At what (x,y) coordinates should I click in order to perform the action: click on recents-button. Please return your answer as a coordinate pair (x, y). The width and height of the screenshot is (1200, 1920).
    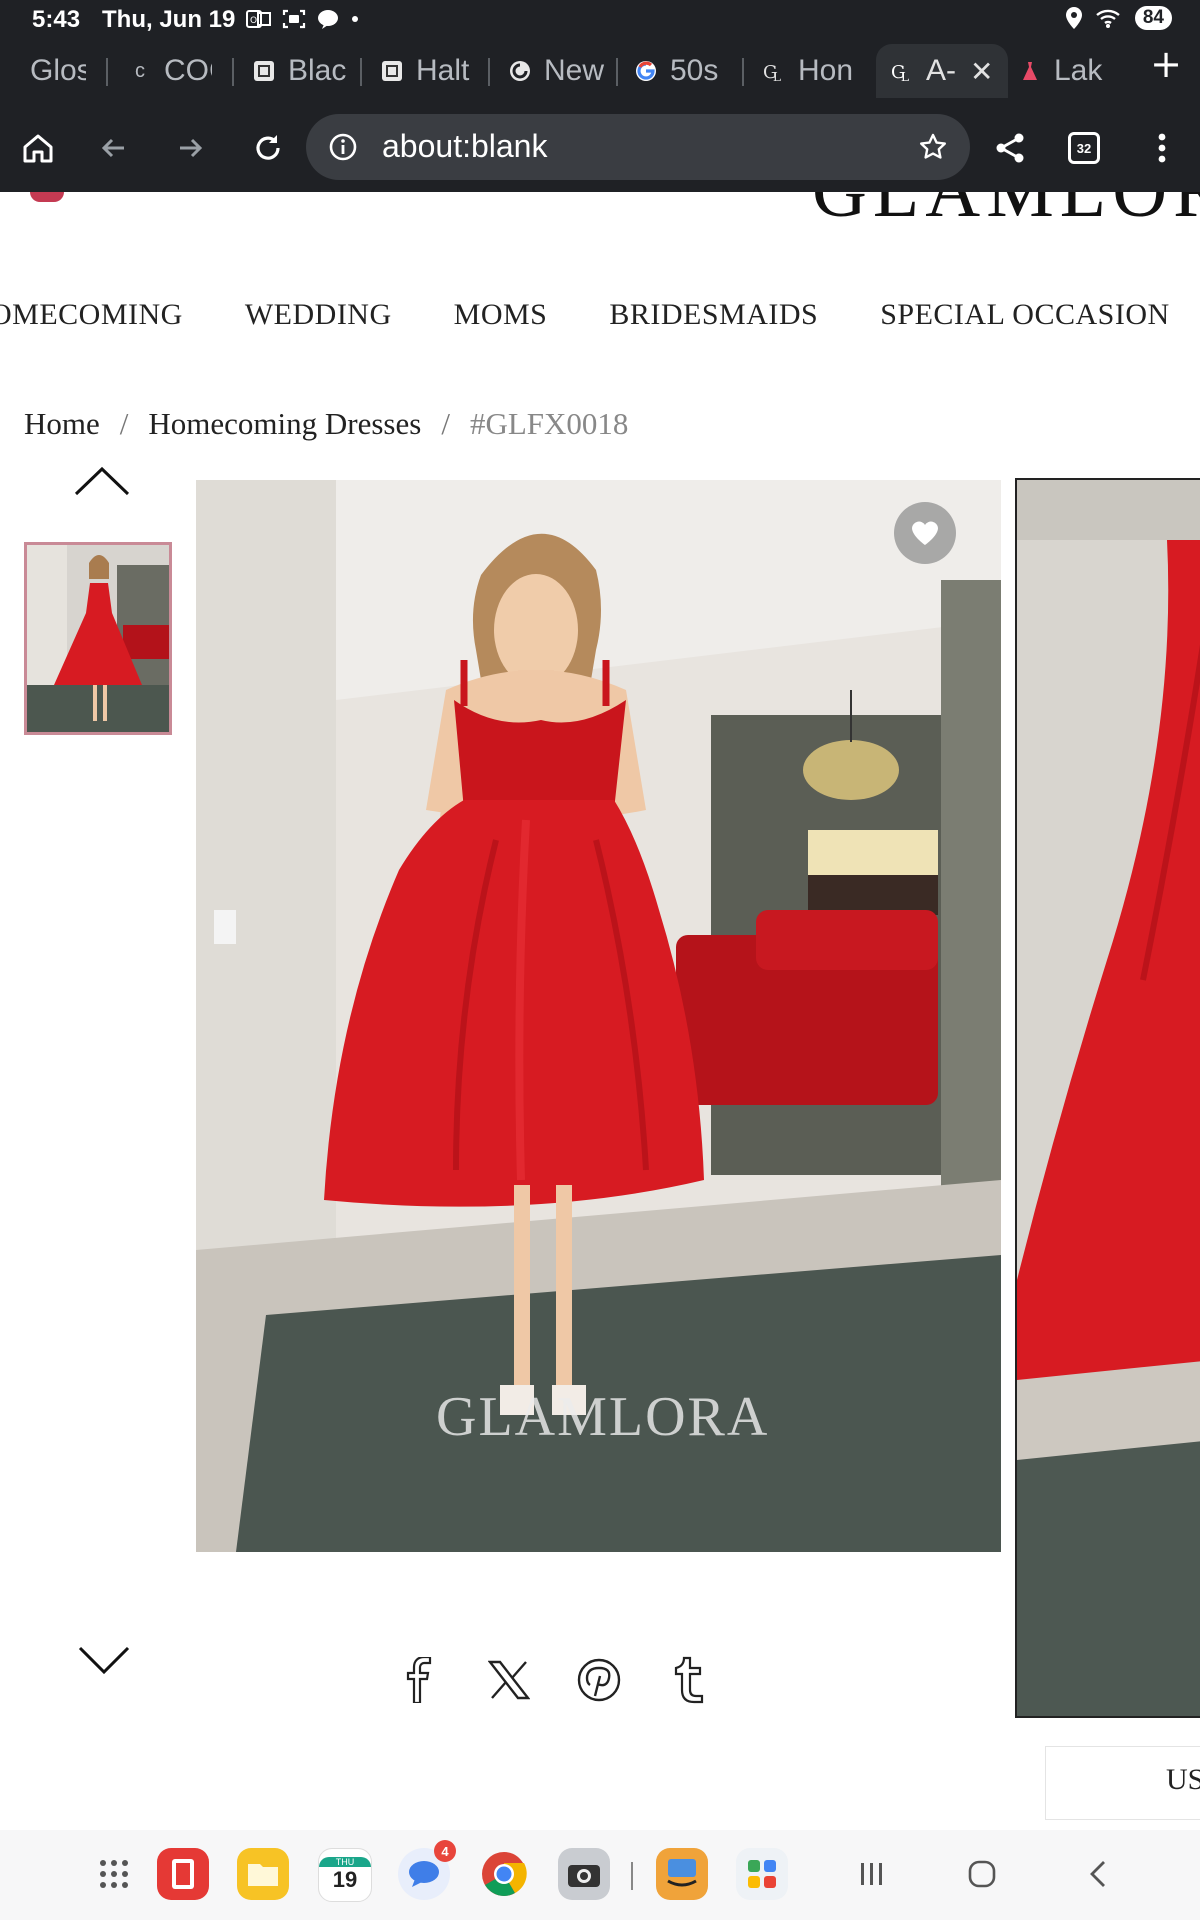
    Looking at the image, I should click on (872, 1874).